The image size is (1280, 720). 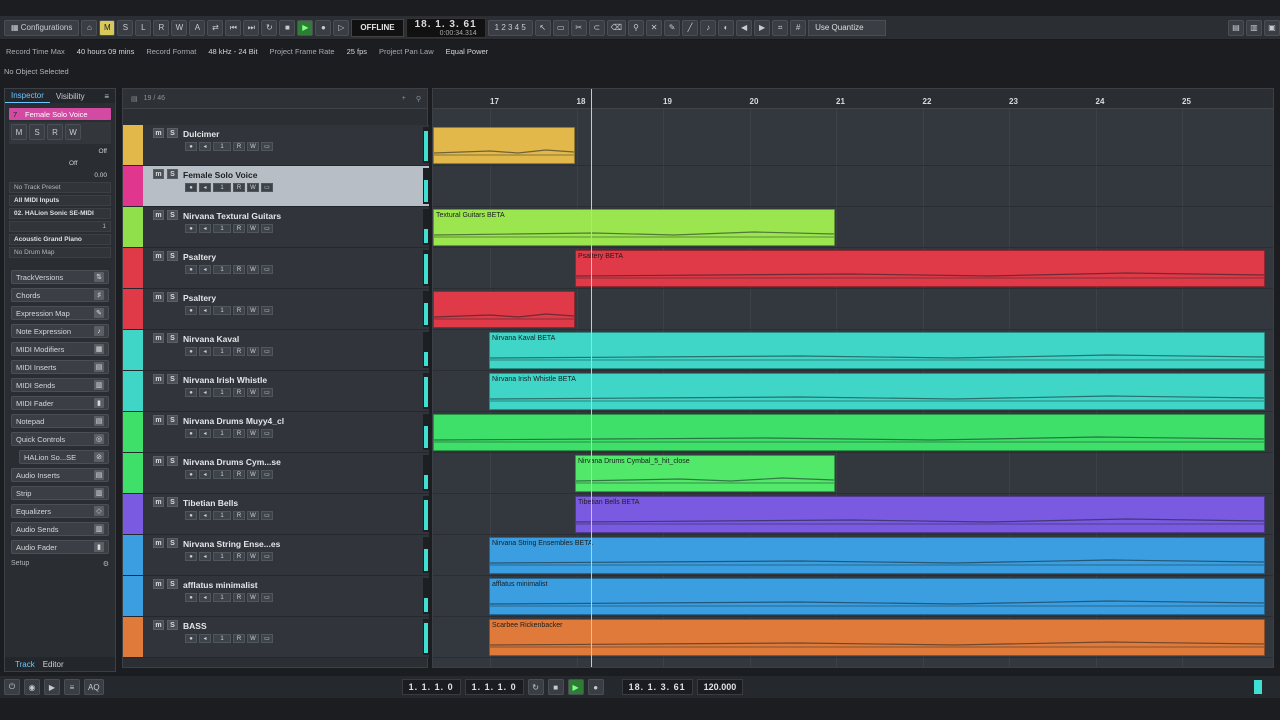 I want to click on section-notepad: Notepad ▤, so click(x=60, y=421).